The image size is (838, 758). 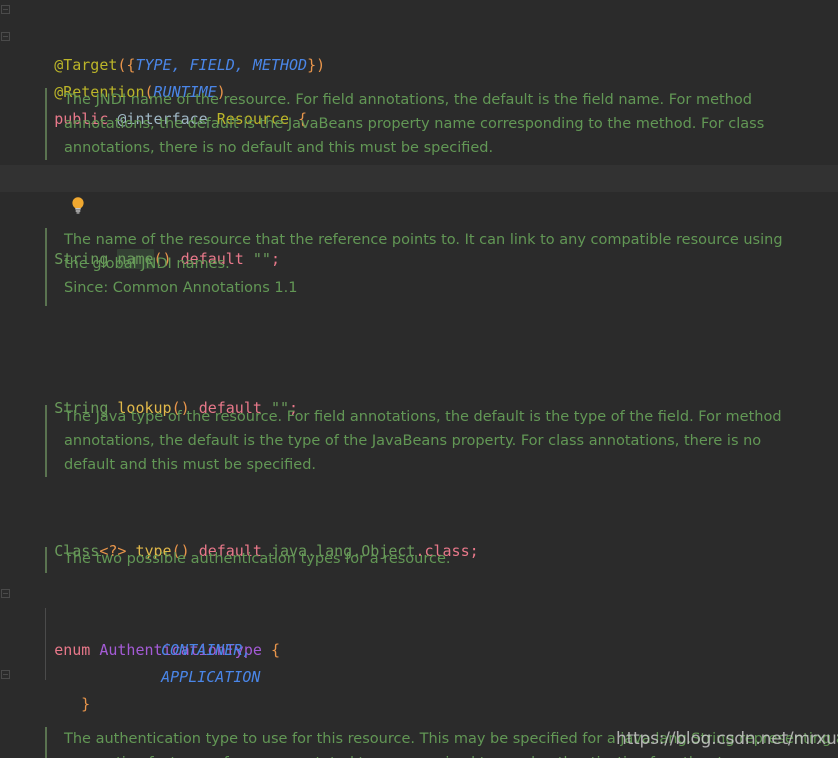 I want to click on code-line-enum-declaration: enum AuthenticationType {, so click(x=419, y=621).